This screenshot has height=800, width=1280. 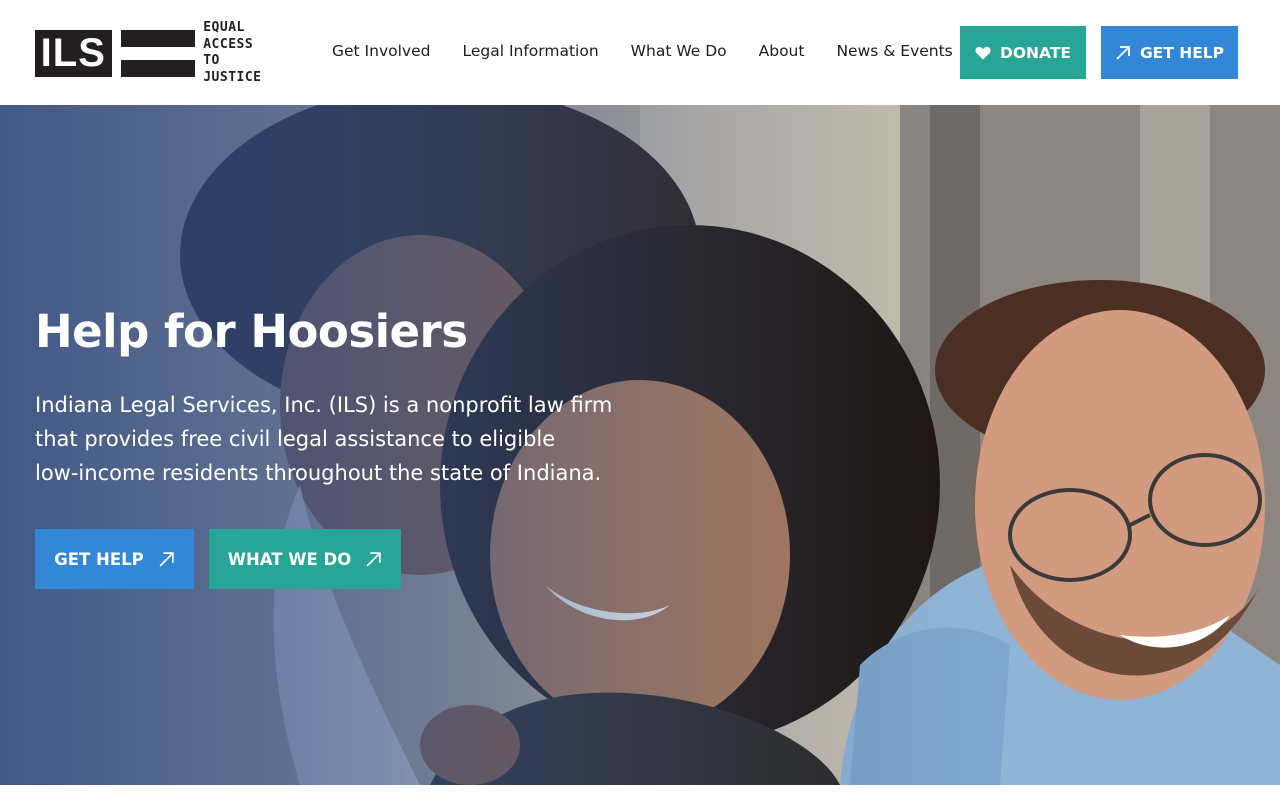 I want to click on hero-title: Help for Hoosiers, so click(x=251, y=331).